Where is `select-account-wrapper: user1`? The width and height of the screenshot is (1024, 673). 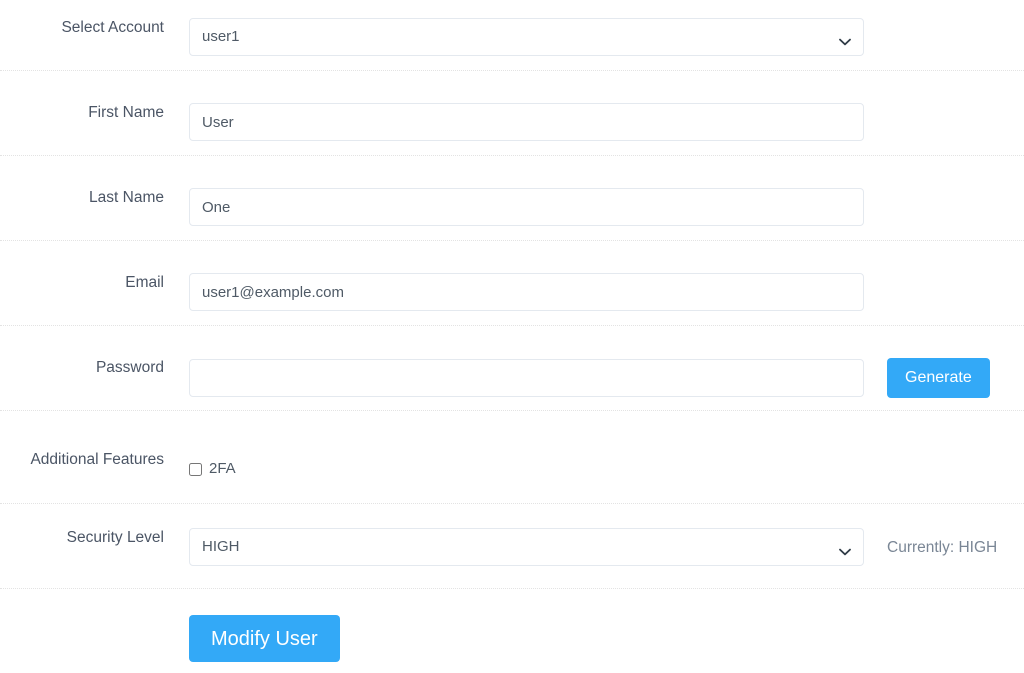
select-account-wrapper: user1 is located at coordinates (526, 37).